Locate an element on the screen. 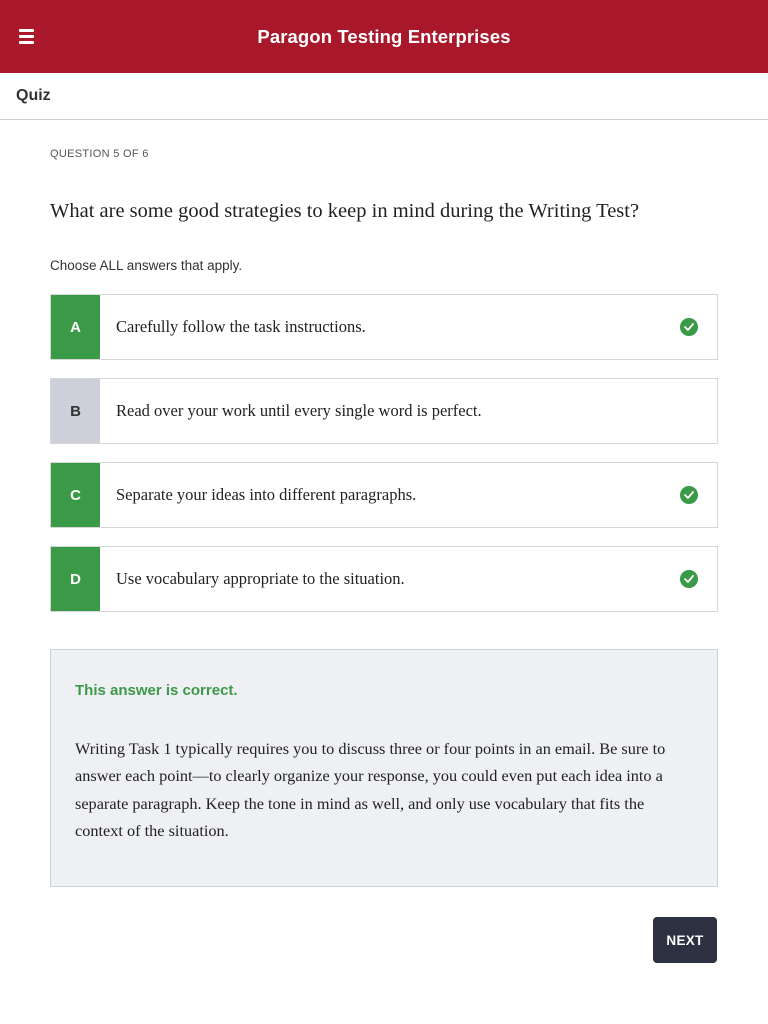  section-header: Quiz is located at coordinates (384, 96).